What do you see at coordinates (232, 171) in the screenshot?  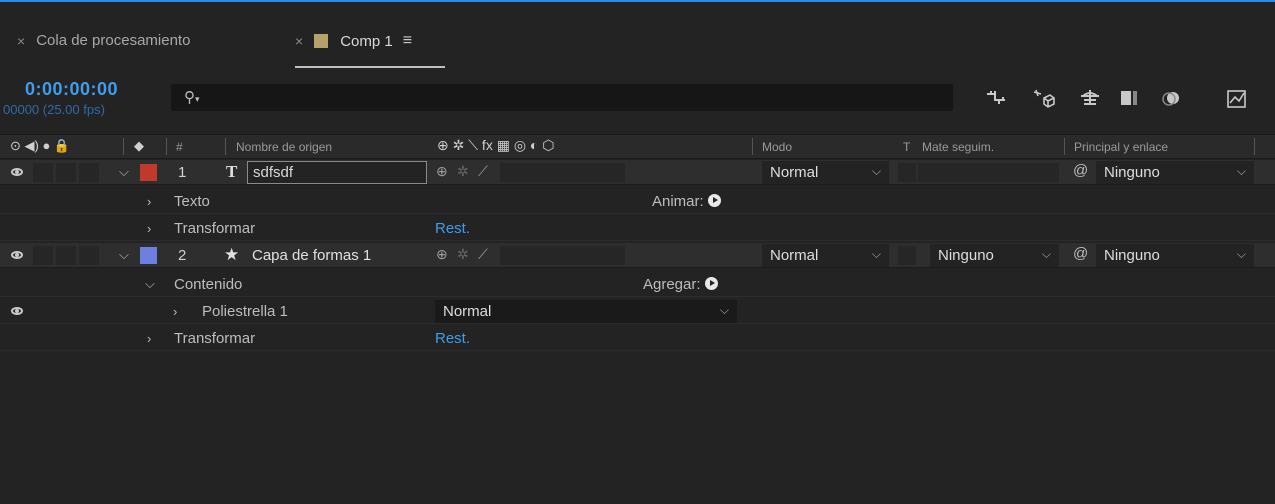 I see `text-layer-icon: T` at bounding box center [232, 171].